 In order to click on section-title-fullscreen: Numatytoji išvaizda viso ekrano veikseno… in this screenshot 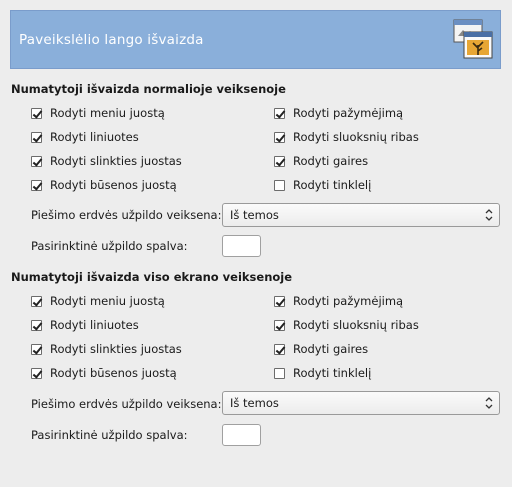, I will do `click(152, 277)`.